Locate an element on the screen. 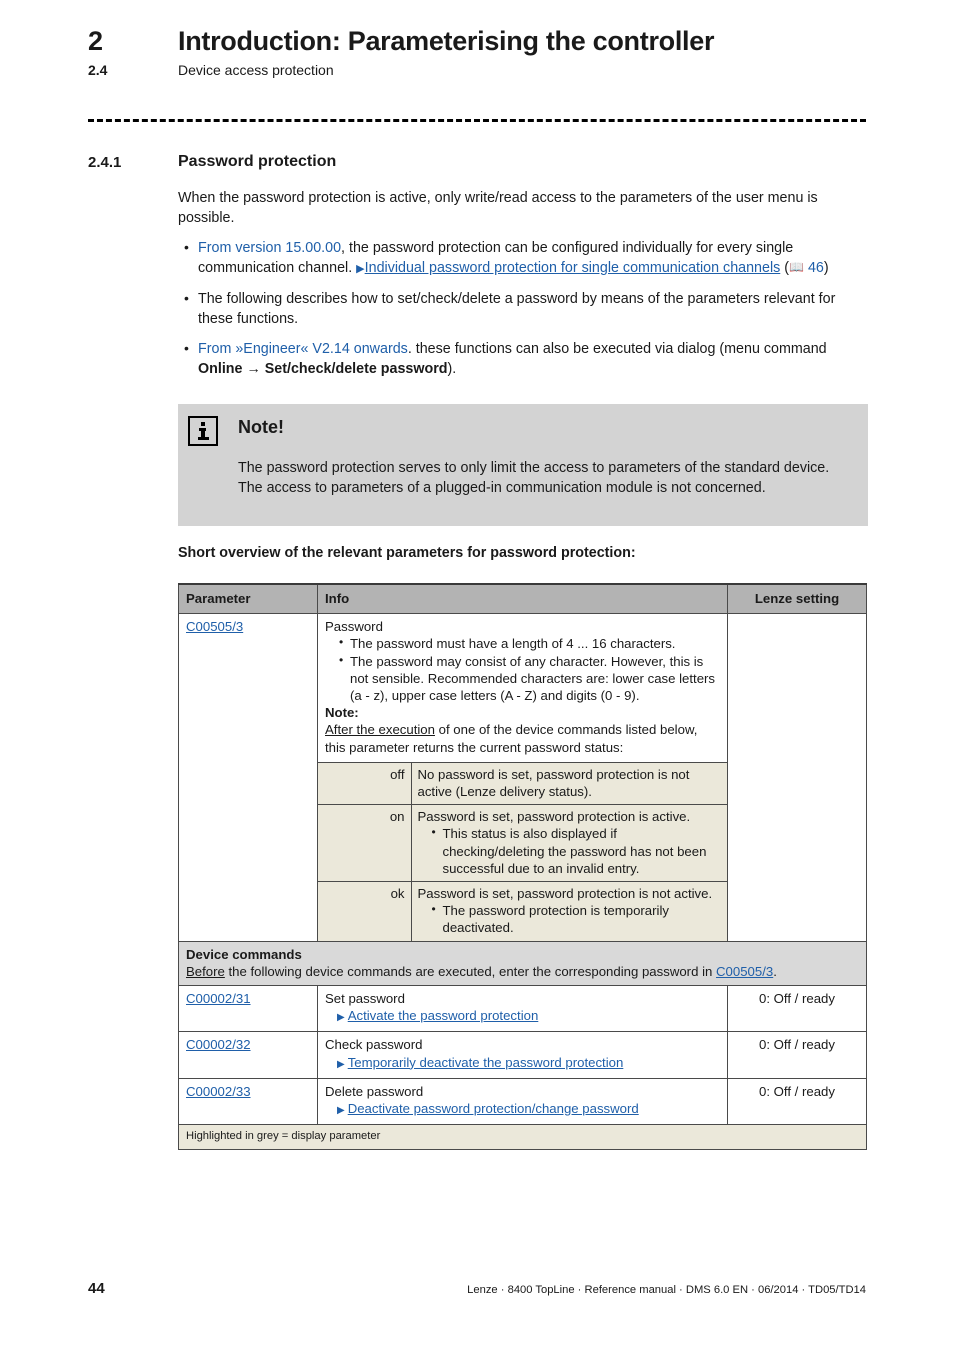  menu-arrow-icon: → is located at coordinates (253, 368).